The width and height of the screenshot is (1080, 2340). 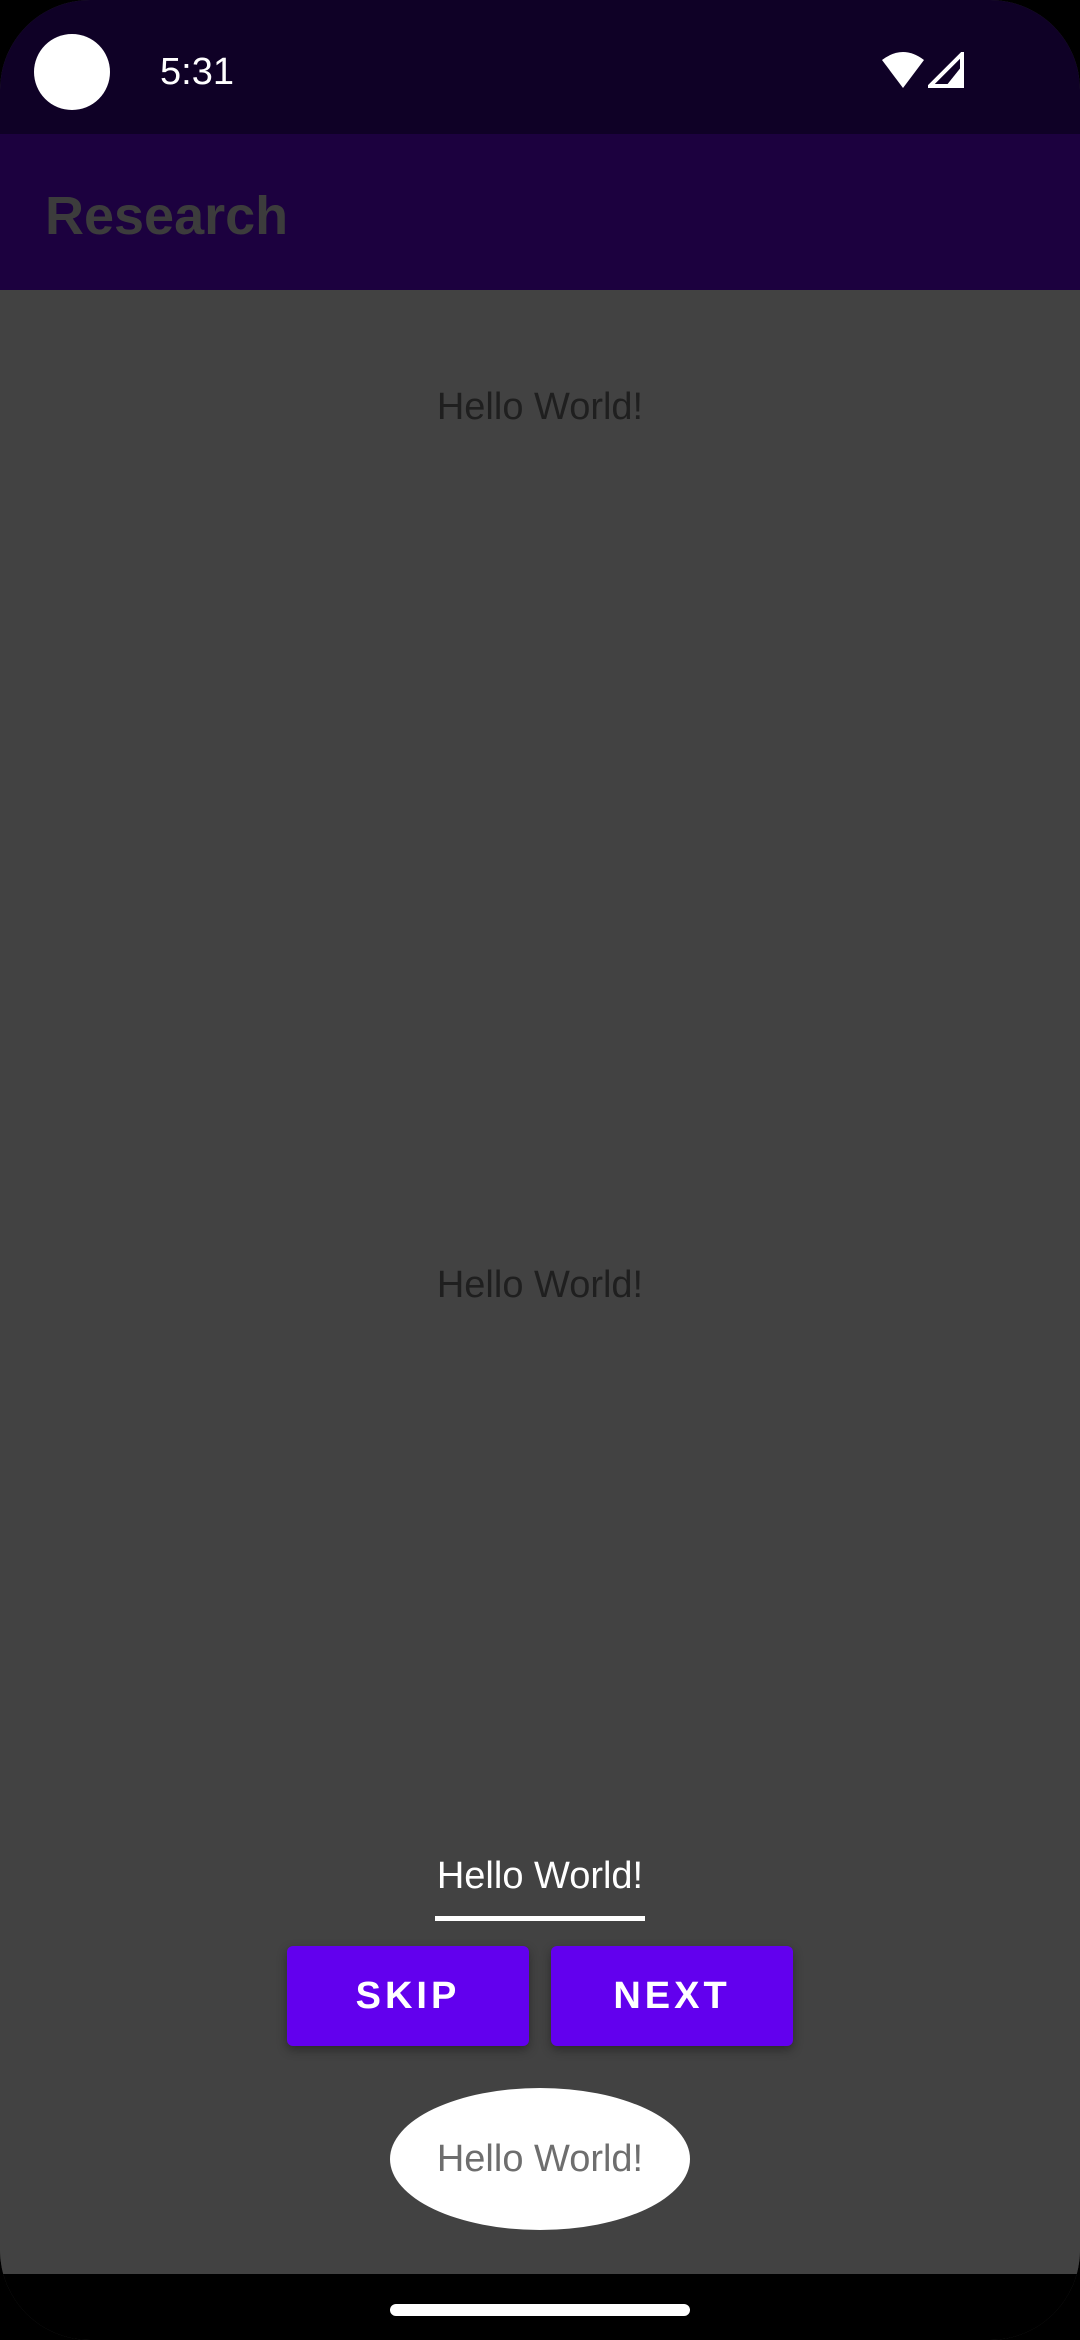 I want to click on camera-cutout, so click(x=72, y=72).